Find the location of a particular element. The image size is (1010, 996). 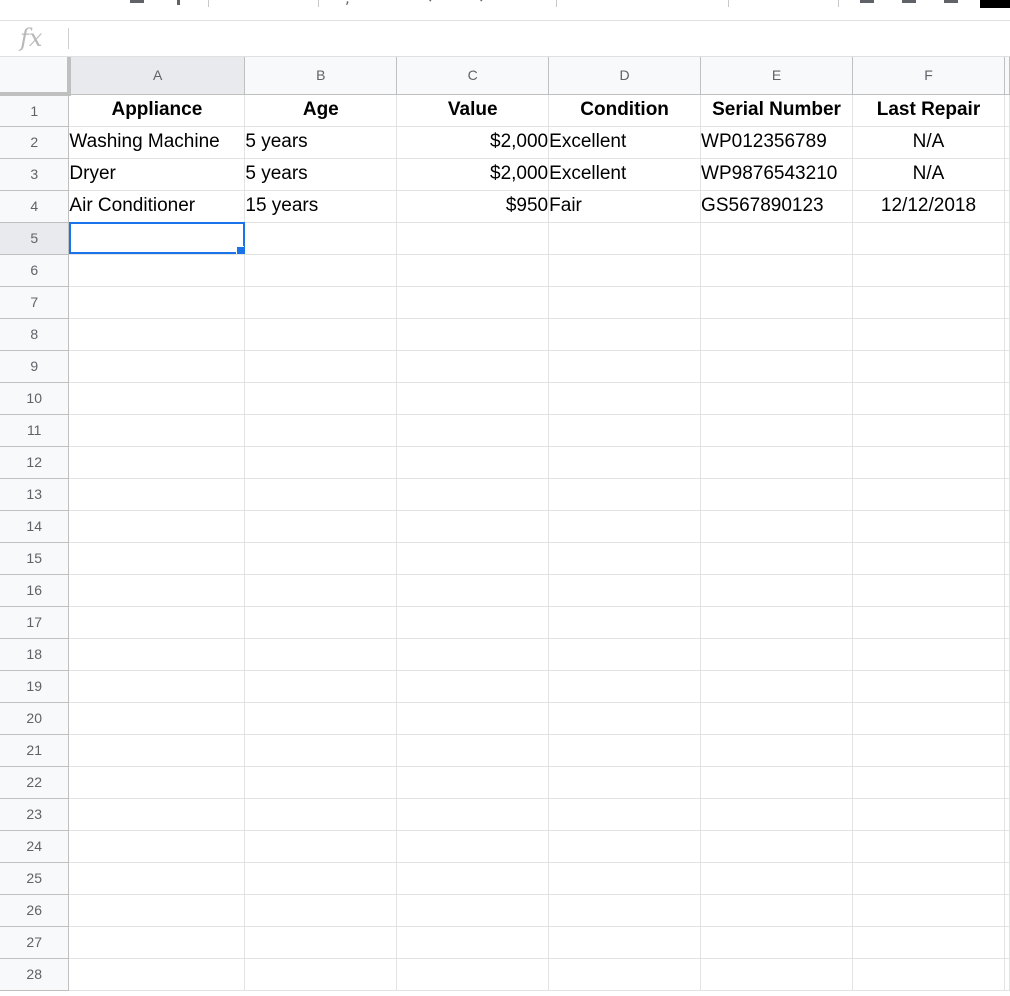

cell-e25 is located at coordinates (777, 878).